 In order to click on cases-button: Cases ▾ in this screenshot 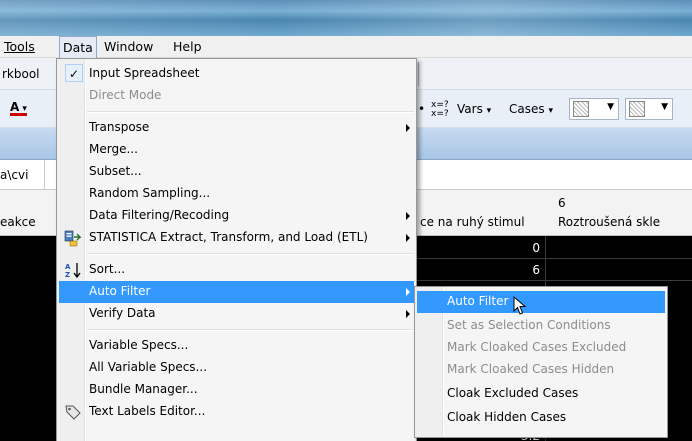, I will do `click(531, 109)`.